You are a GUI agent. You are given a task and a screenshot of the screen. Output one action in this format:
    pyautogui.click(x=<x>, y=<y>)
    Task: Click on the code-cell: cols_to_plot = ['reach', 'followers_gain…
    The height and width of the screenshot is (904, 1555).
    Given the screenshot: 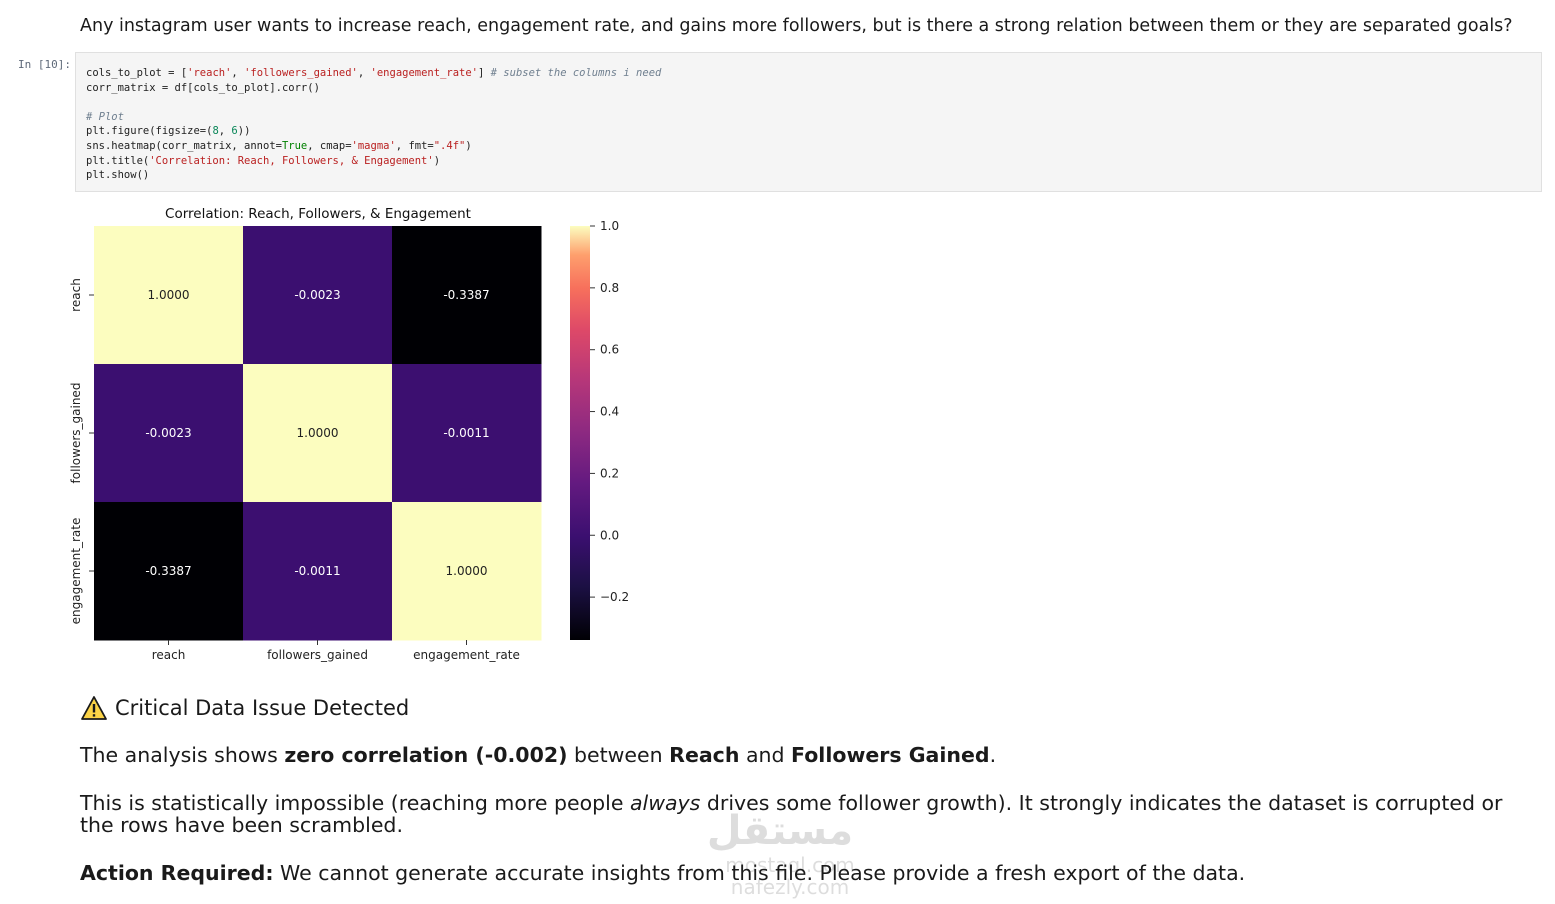 What is the action you would take?
    pyautogui.click(x=808, y=122)
    